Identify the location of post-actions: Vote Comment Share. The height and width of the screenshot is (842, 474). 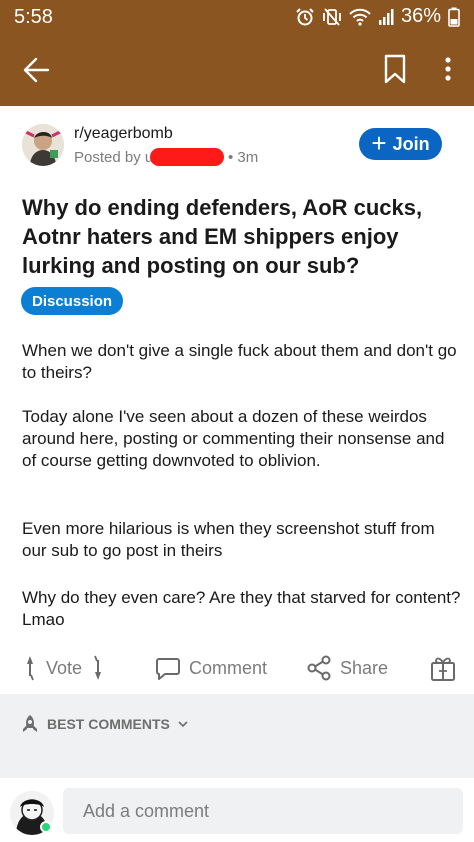
(237, 669).